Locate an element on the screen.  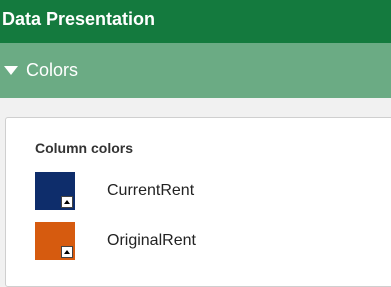
triangle-down-icon is located at coordinates (11, 70).